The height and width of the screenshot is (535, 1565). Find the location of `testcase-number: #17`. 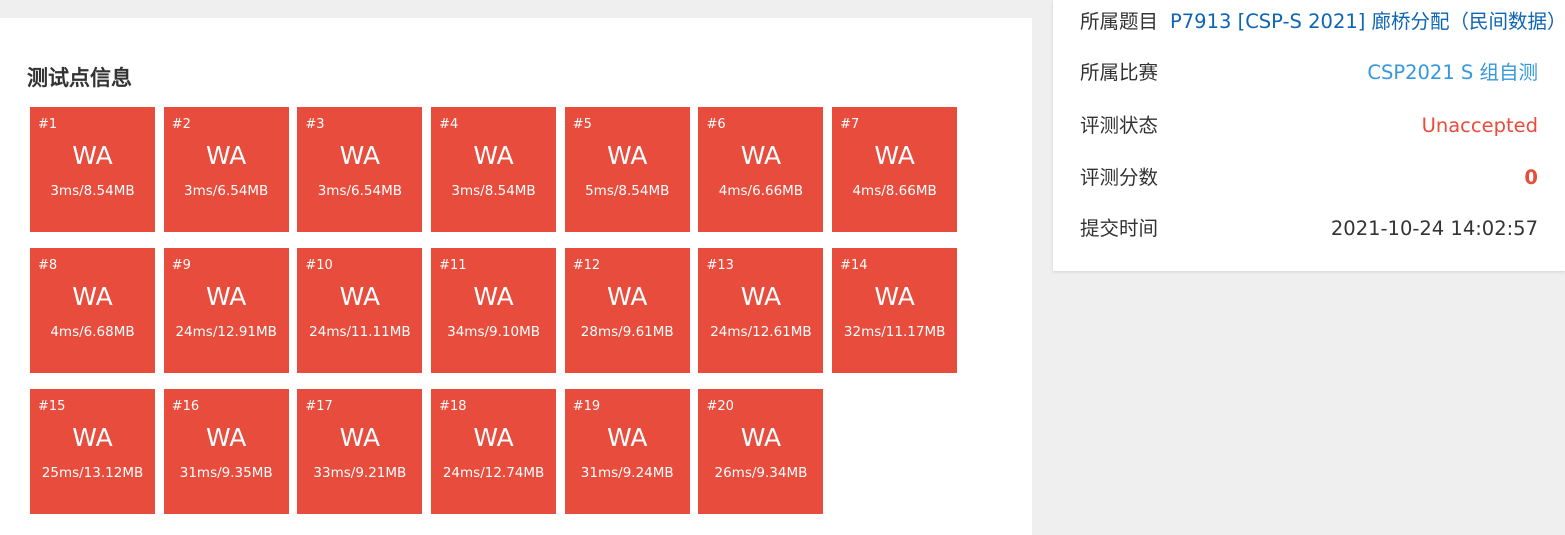

testcase-number: #17 is located at coordinates (319, 406).